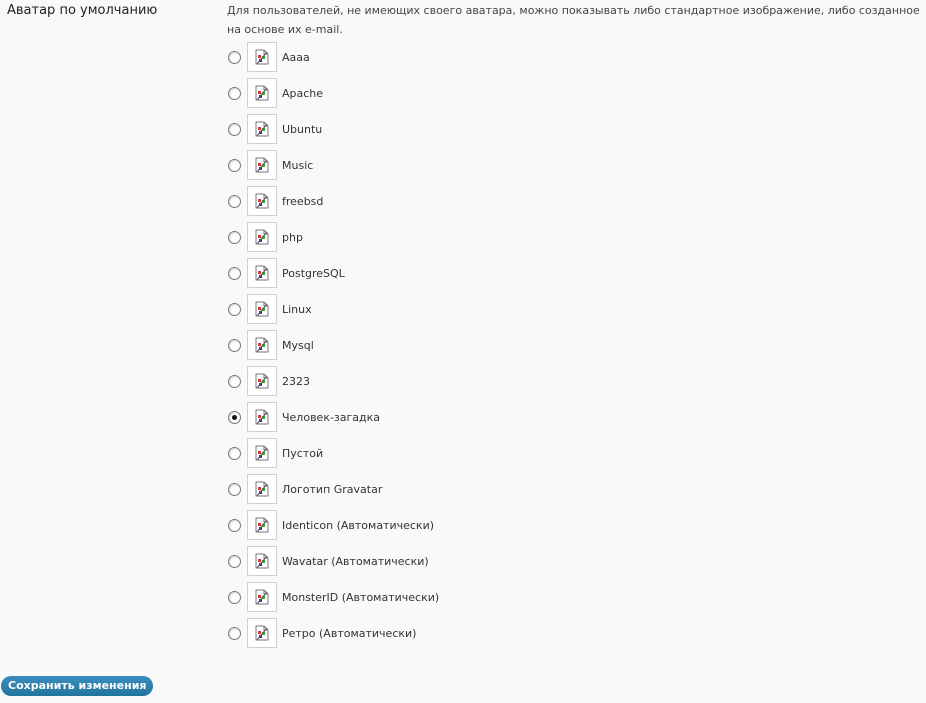 The width and height of the screenshot is (926, 703). I want to click on avatar-option-label: Music, so click(298, 165).